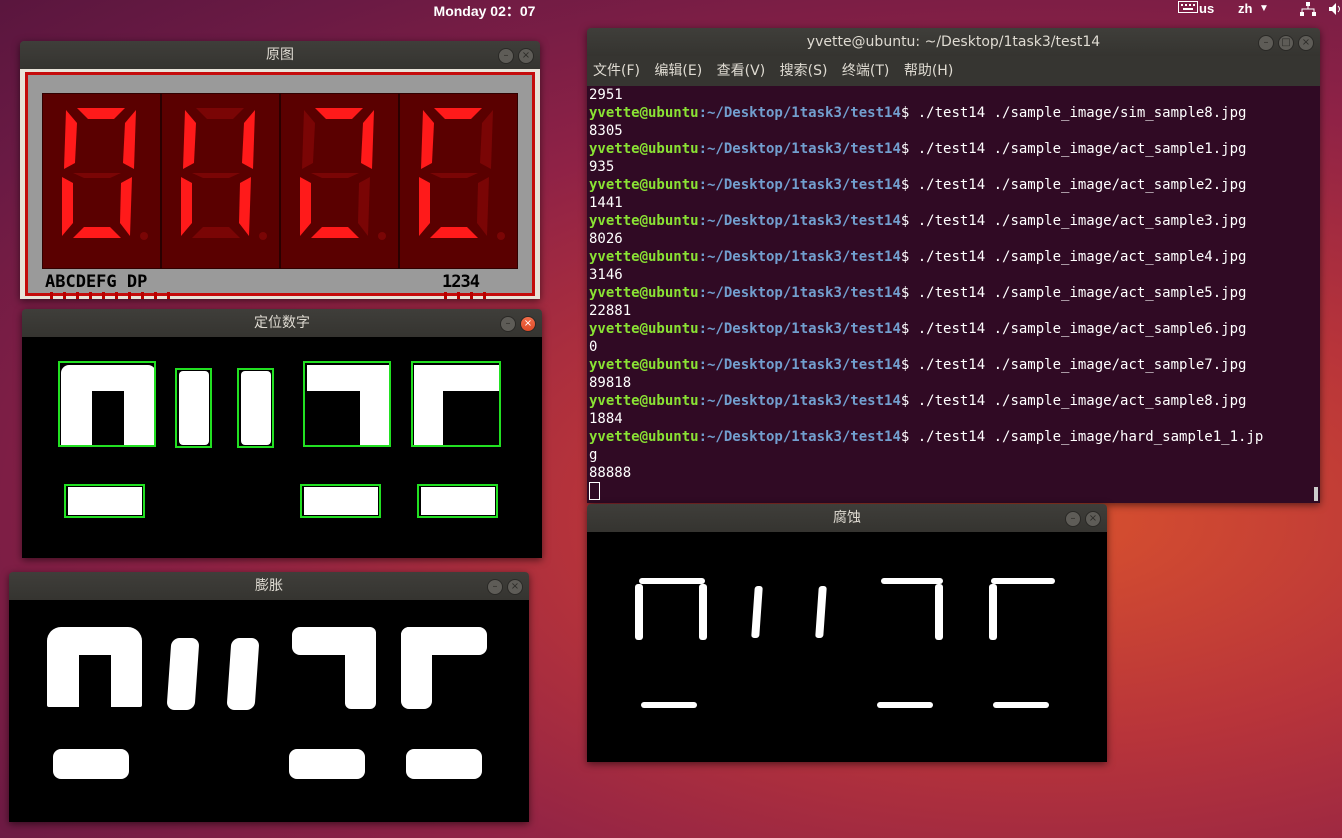  I want to click on window-title: yvette@ubuntu: ~/Desktop/1task3/test14, so click(953, 42).